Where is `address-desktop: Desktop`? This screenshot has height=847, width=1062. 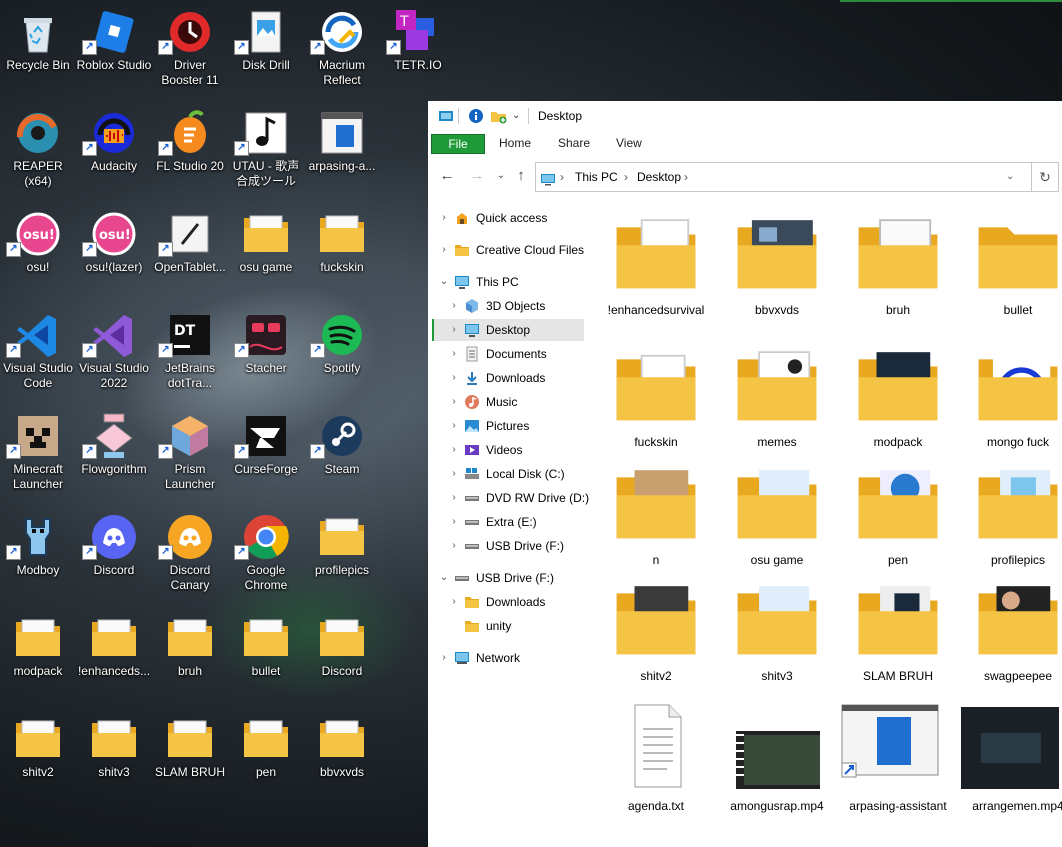
address-desktop: Desktop is located at coordinates (659, 177).